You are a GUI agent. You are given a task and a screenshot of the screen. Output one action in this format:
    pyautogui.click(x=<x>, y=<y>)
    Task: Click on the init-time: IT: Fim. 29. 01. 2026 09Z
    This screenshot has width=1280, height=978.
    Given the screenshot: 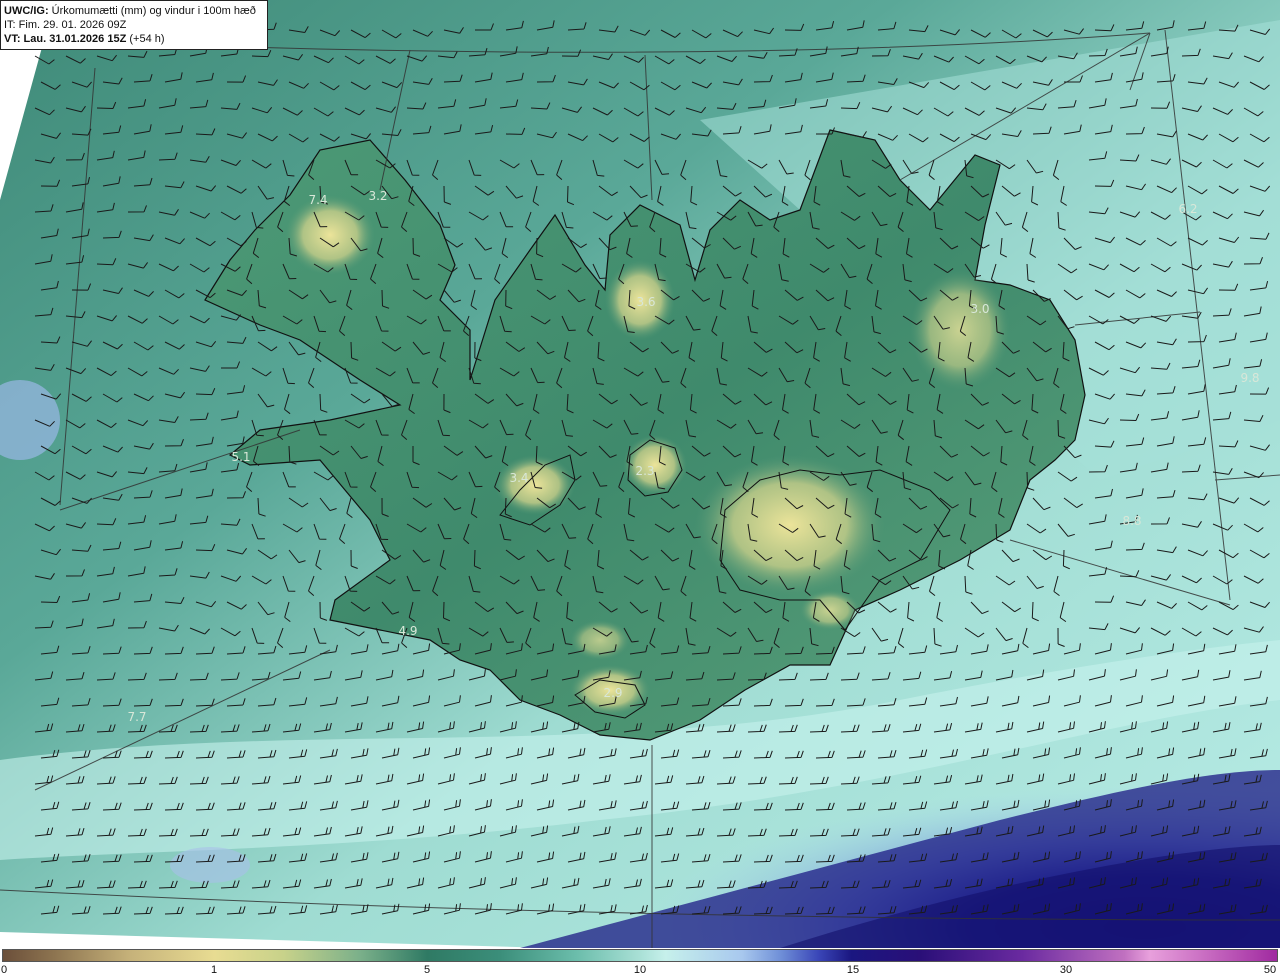 What is the action you would take?
    pyautogui.click(x=65, y=25)
    